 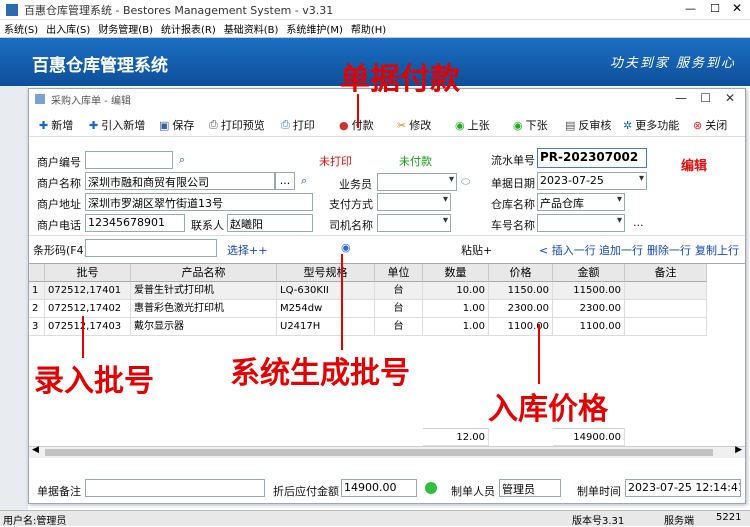 What do you see at coordinates (326, 309) in the screenshot?
I see `table-cell-model: M254dw` at bounding box center [326, 309].